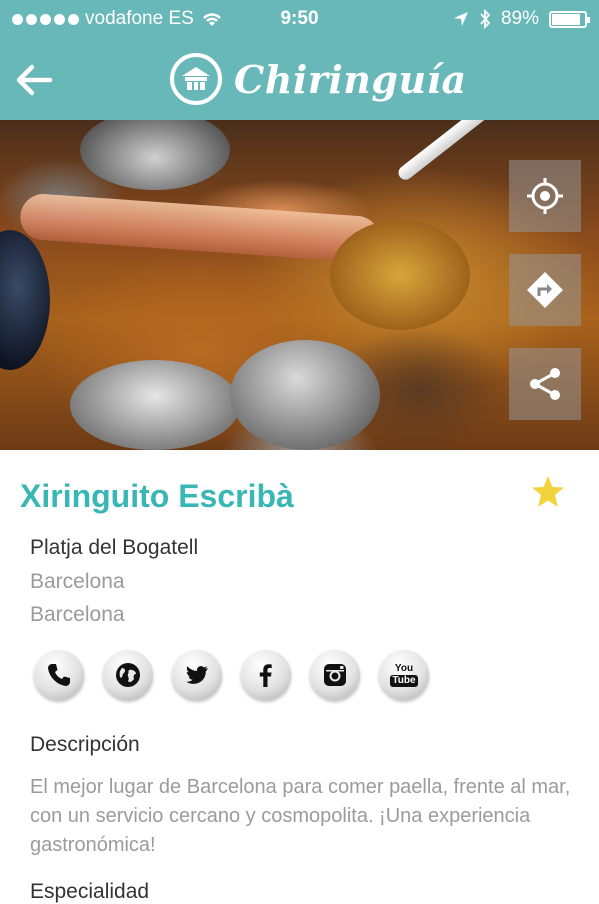 This screenshot has width=599, height=904. I want to click on locate-button, so click(545, 196).